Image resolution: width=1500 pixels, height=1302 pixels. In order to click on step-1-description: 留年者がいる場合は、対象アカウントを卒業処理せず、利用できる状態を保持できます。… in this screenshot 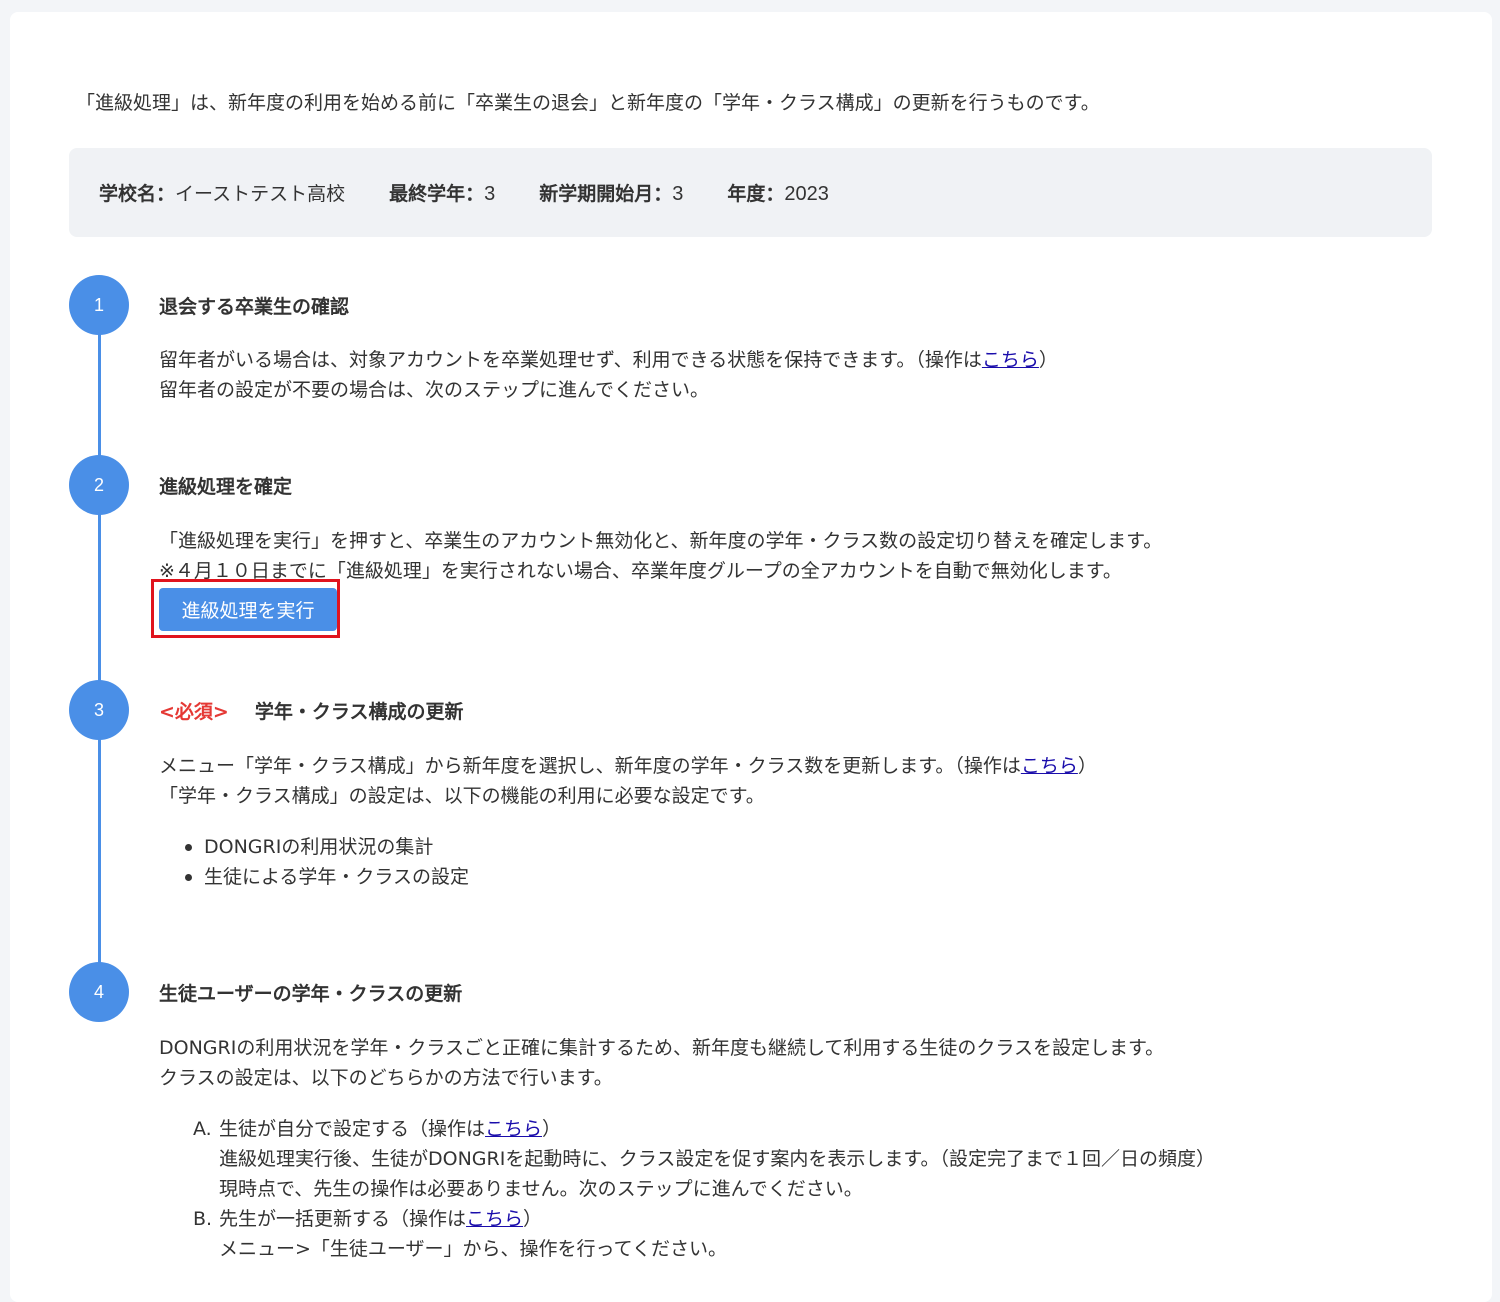, I will do `click(608, 375)`.